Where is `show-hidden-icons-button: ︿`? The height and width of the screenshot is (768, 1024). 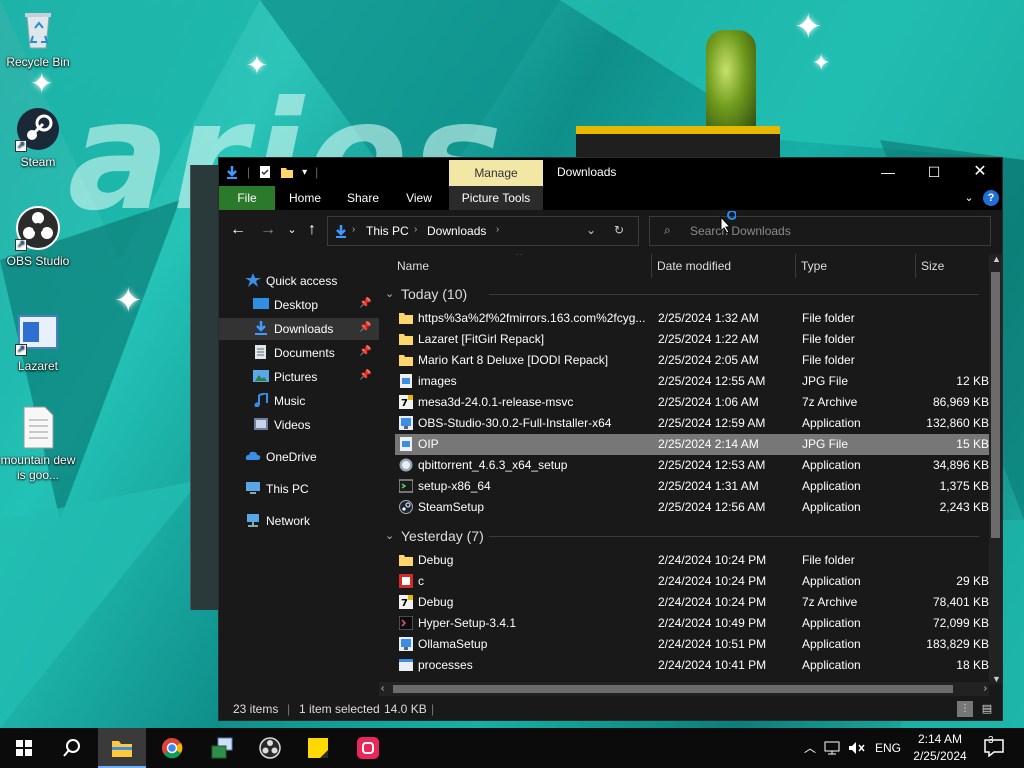 show-hidden-icons-button: ︿ is located at coordinates (810, 748).